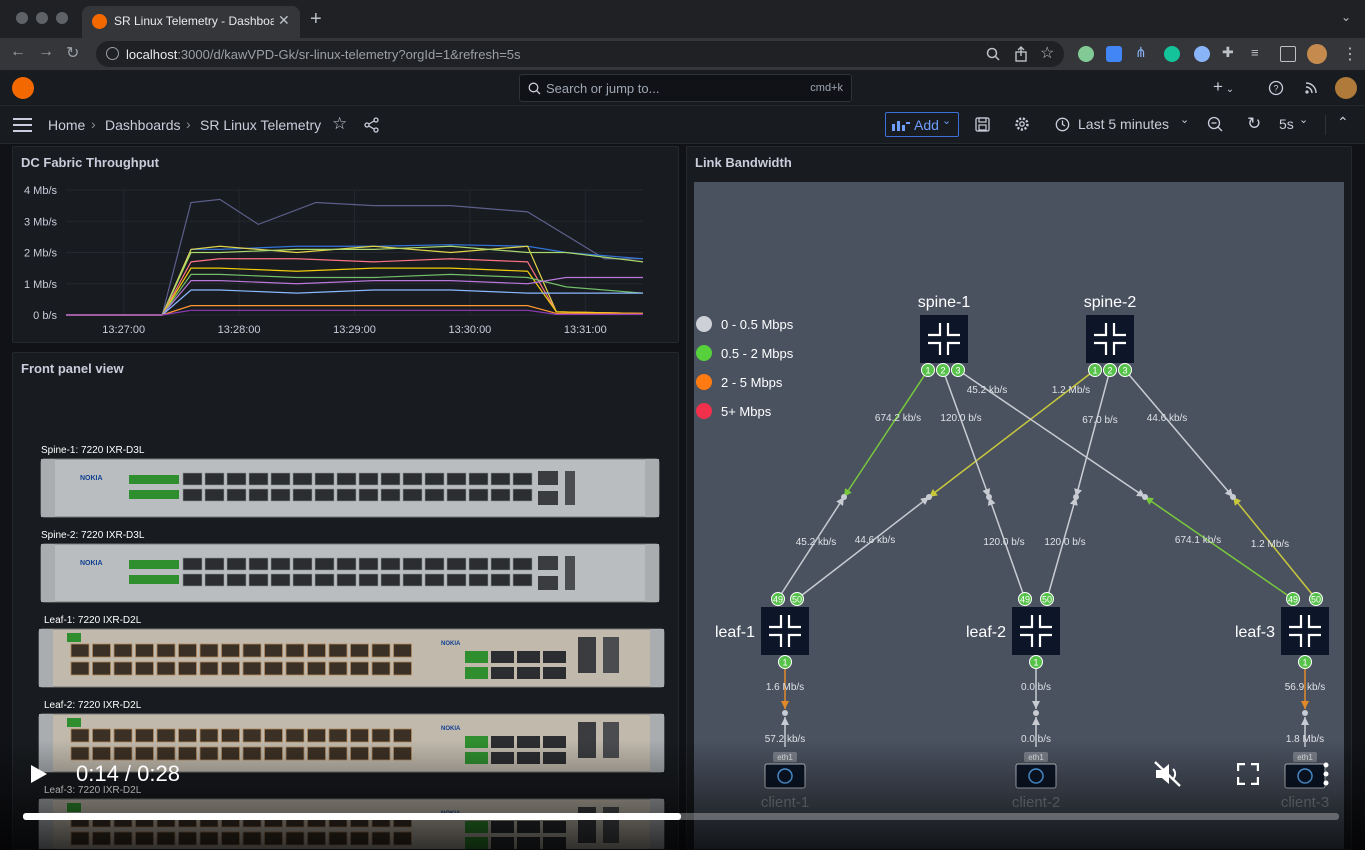 The image size is (1365, 850). What do you see at coordinates (957, 371) in the screenshot?
I see `port-number: 3` at bounding box center [957, 371].